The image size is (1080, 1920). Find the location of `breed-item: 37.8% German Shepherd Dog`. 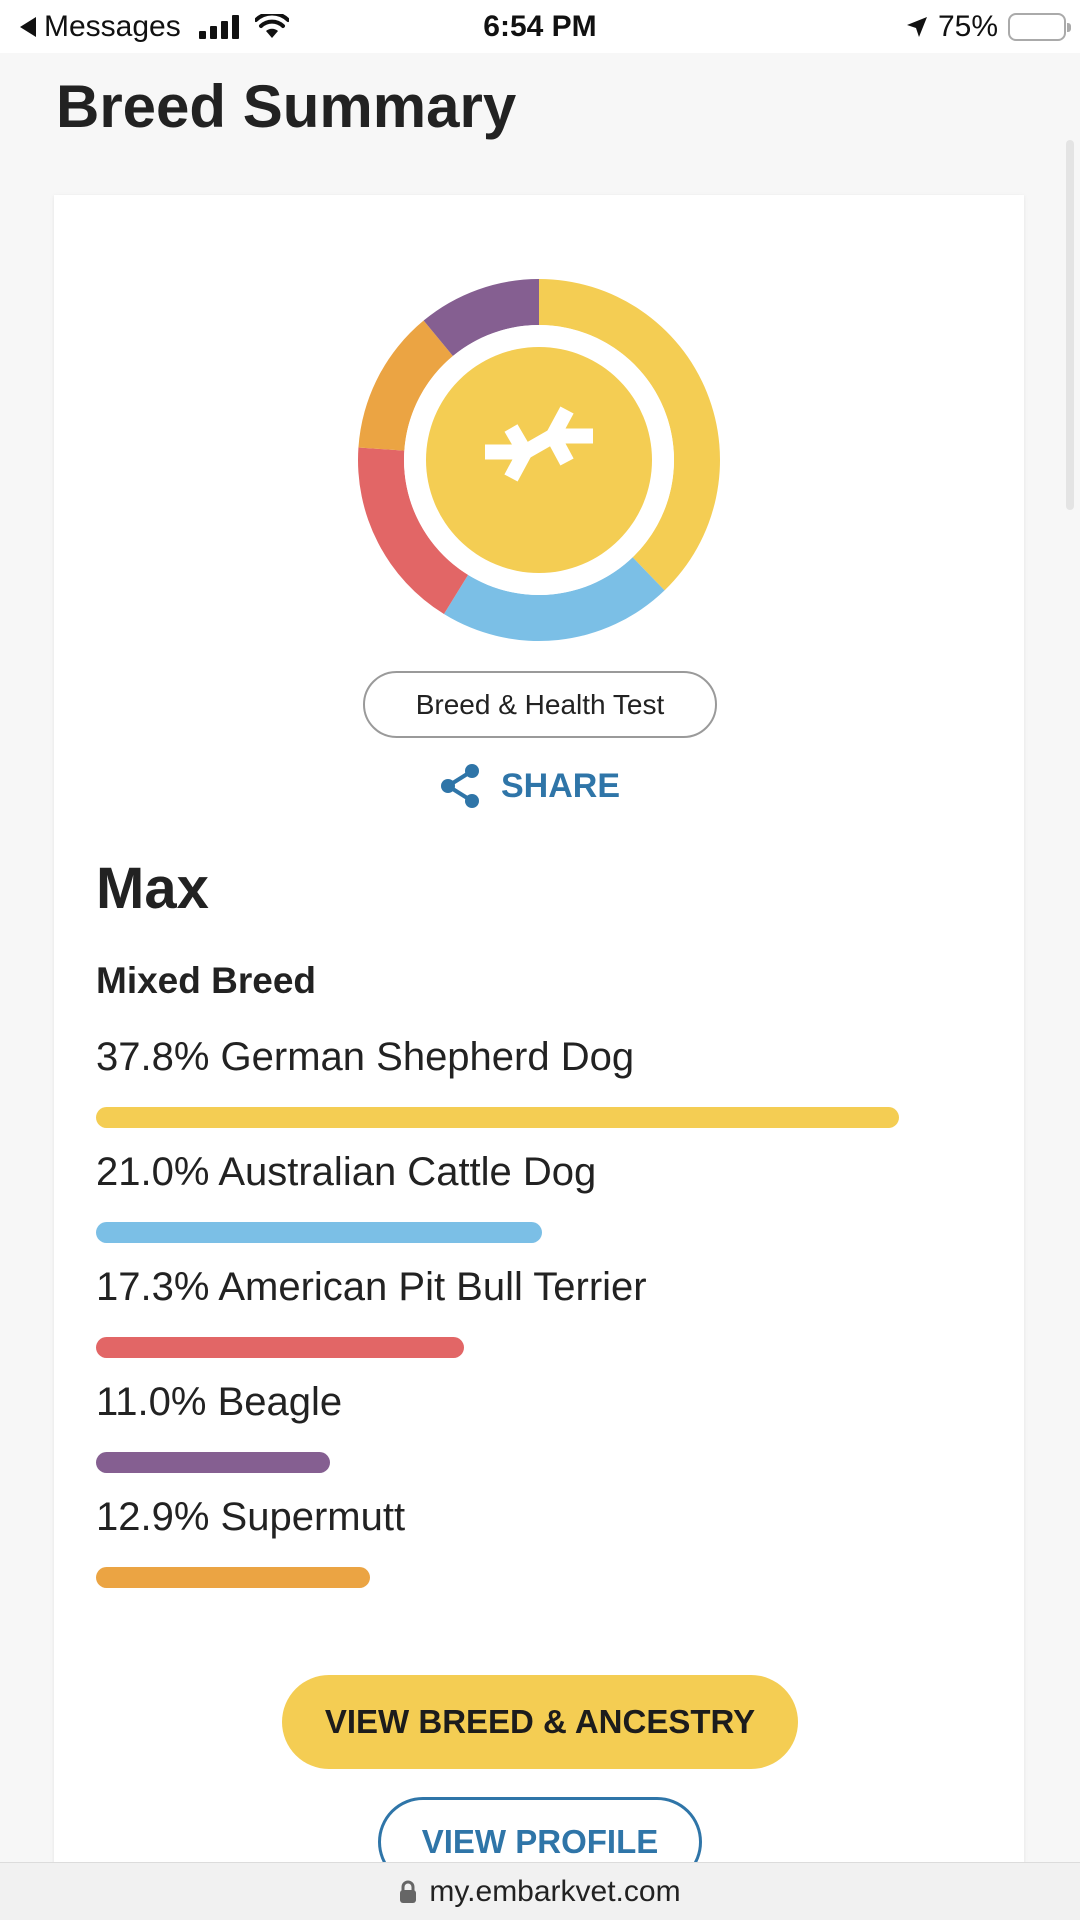

breed-item: 37.8% German Shepherd Dog is located at coordinates (541, 1092).